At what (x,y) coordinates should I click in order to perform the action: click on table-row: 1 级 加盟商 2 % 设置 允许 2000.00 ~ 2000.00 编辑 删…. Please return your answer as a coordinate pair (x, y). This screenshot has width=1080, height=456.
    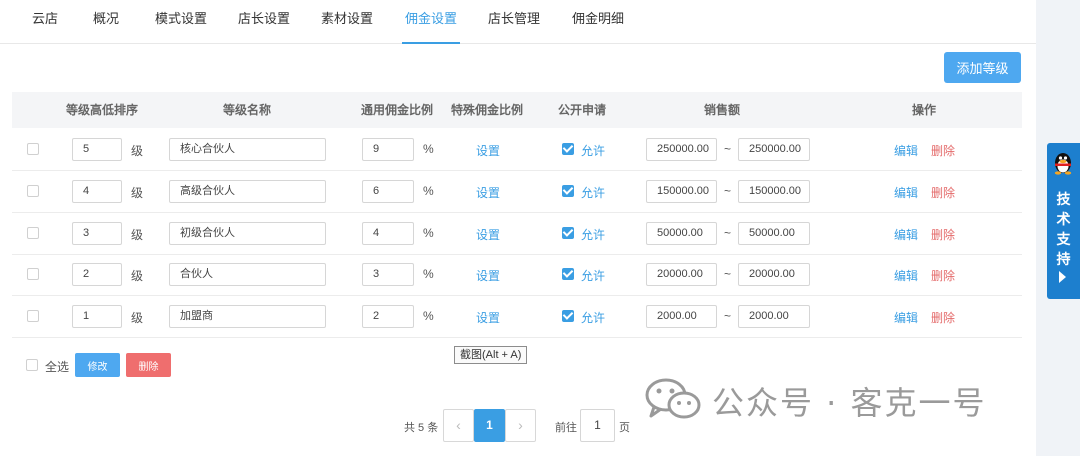
    Looking at the image, I should click on (517, 317).